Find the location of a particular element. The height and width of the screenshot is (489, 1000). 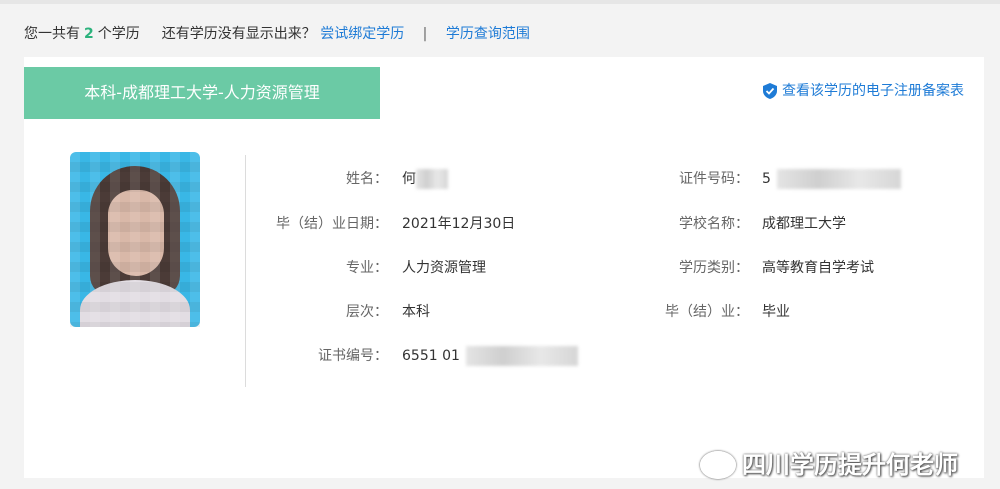

level-label: 层次： is located at coordinates (367, 312).